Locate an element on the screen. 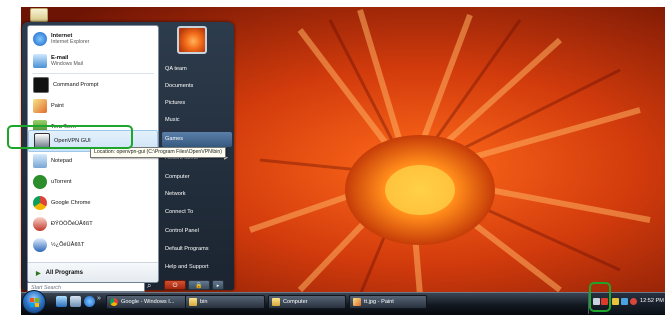 The height and width of the screenshot is (316, 665). start-button is located at coordinates (34, 302).